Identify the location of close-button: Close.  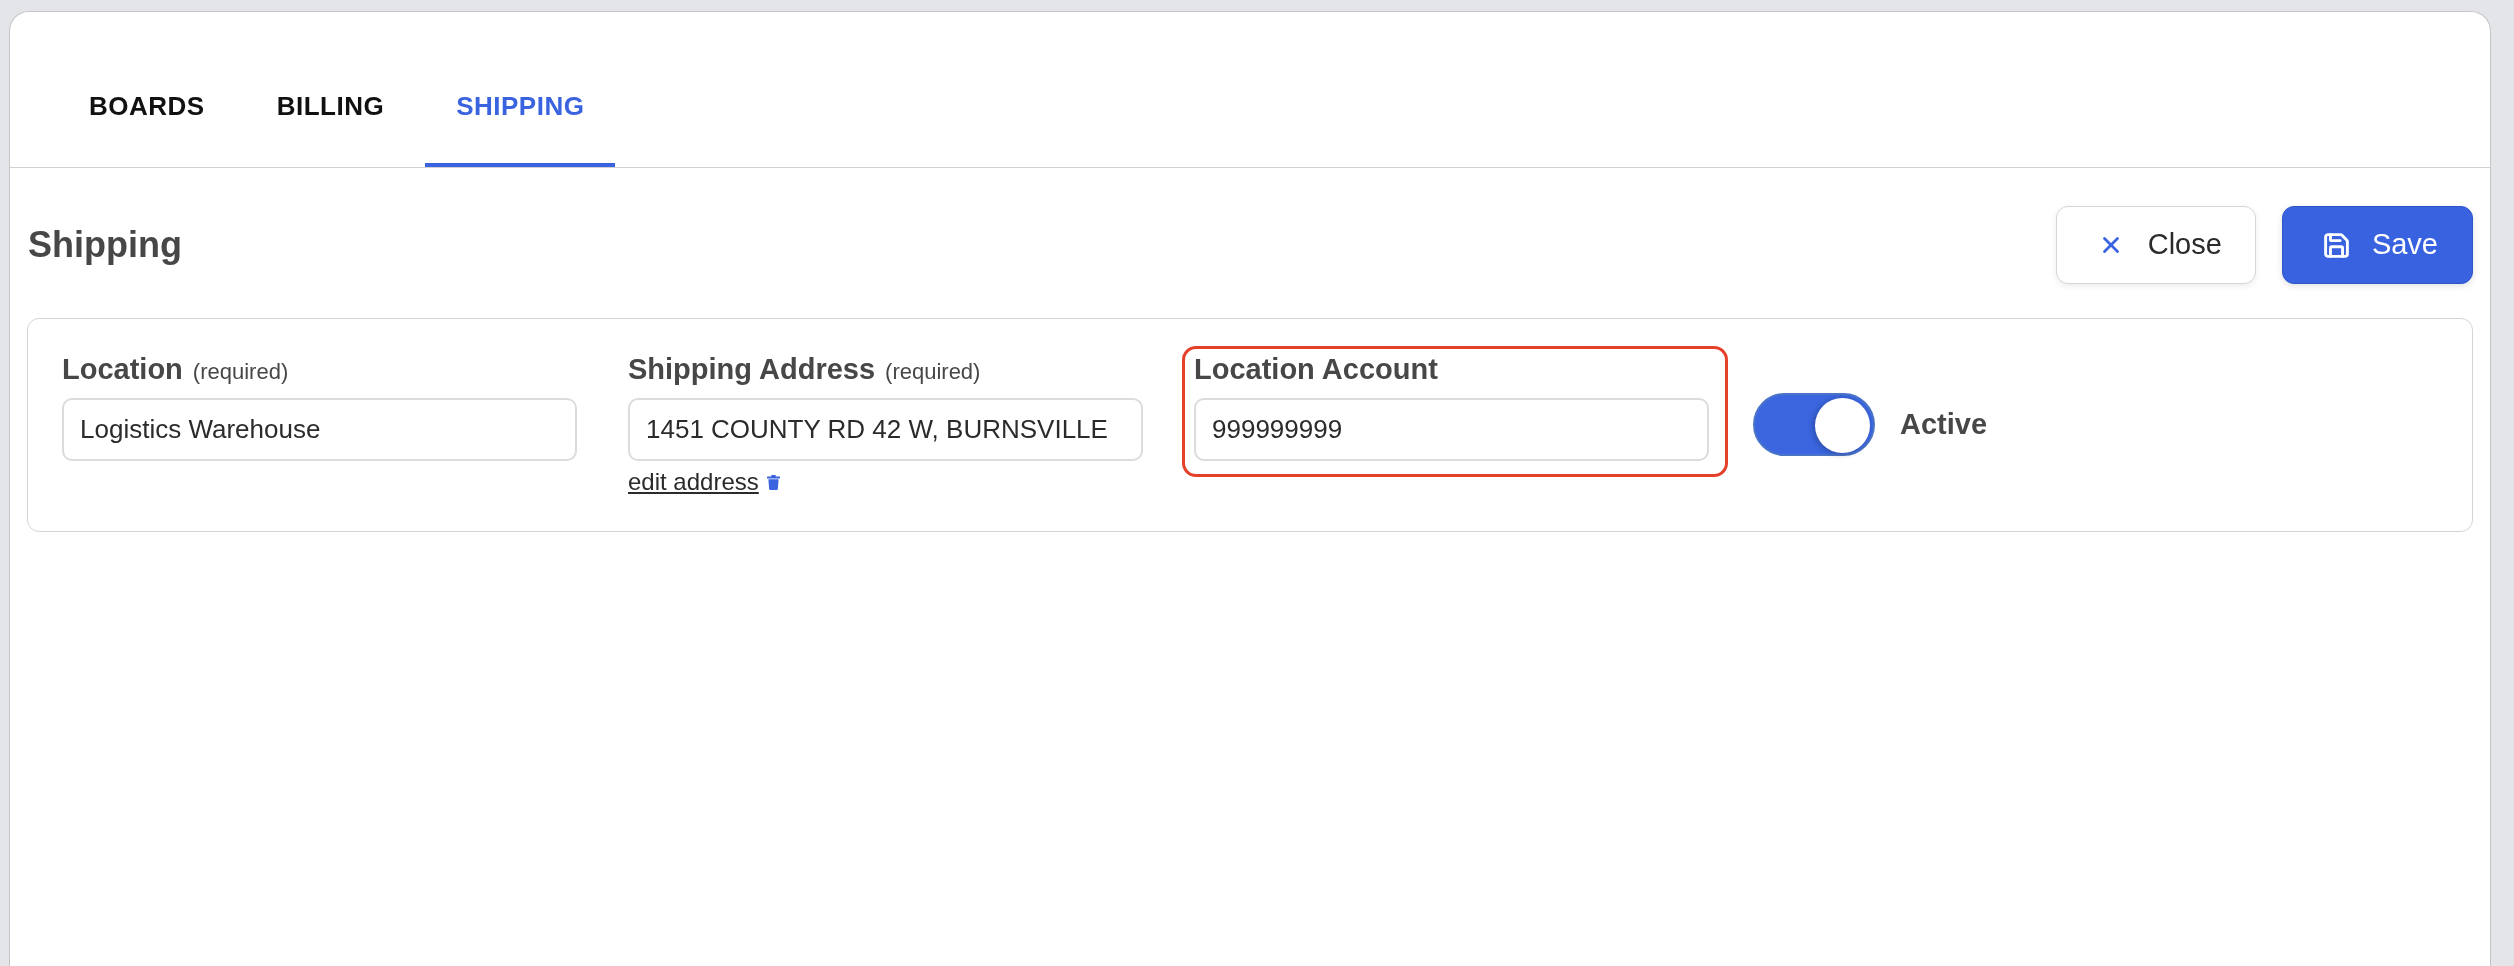
(2155, 245).